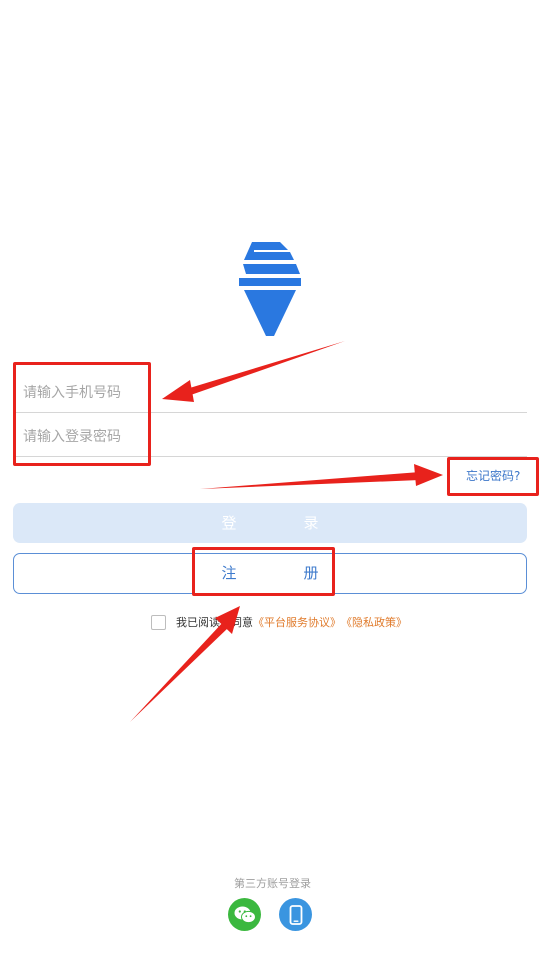  What do you see at coordinates (158, 622) in the screenshot?
I see `agreement-checkbox` at bounding box center [158, 622].